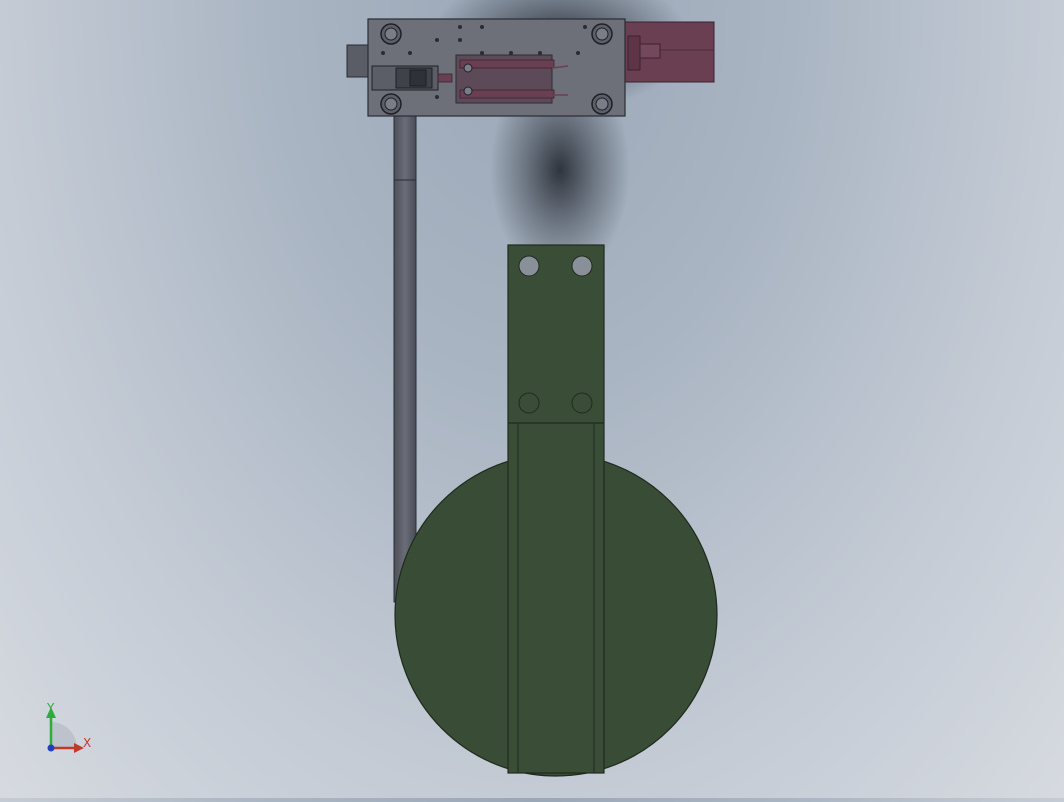  Describe the element at coordinates (358, 61) in the screenshot. I see `left-stop-block` at that location.